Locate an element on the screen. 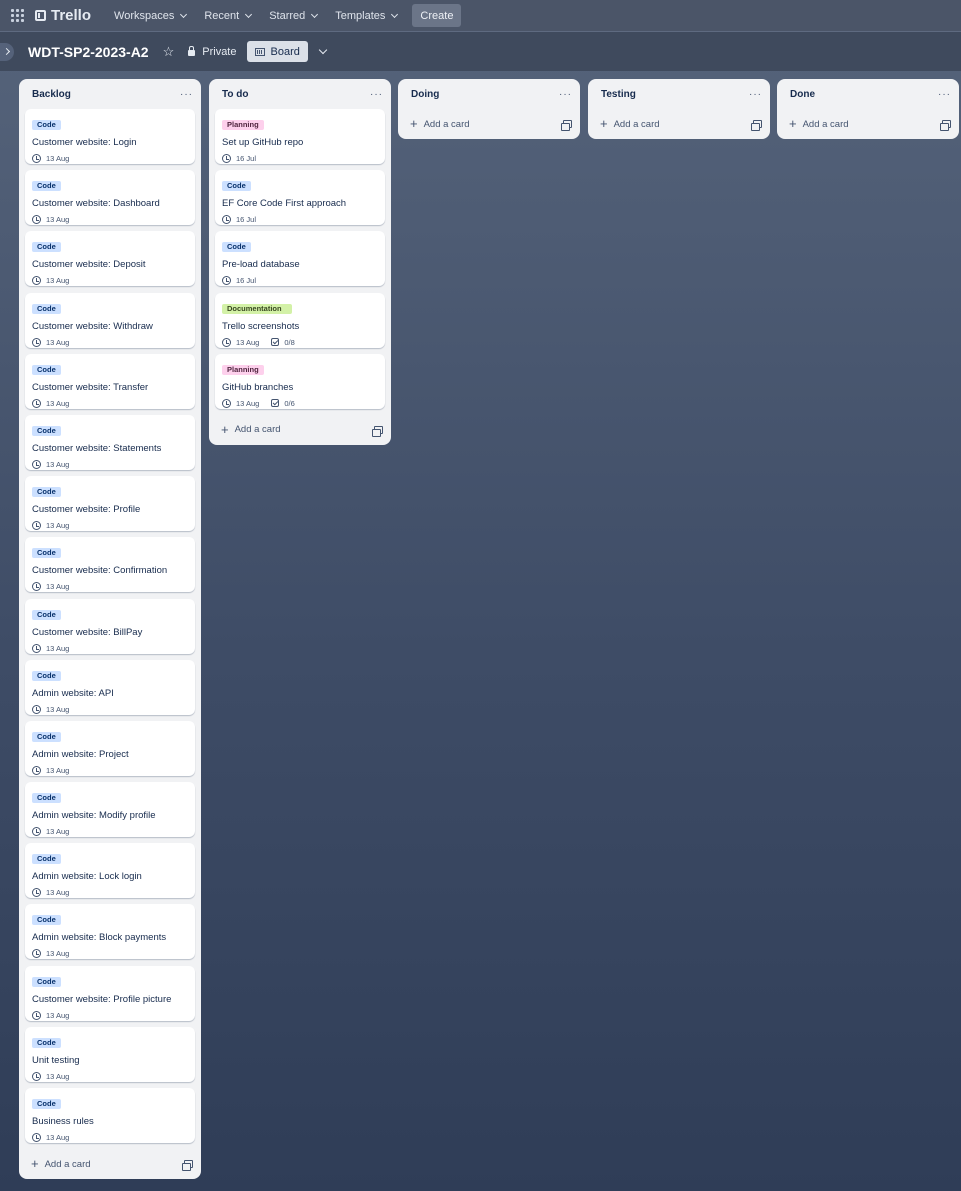  card: Code Customer website: Transfer 13 Aug is located at coordinates (110, 381).